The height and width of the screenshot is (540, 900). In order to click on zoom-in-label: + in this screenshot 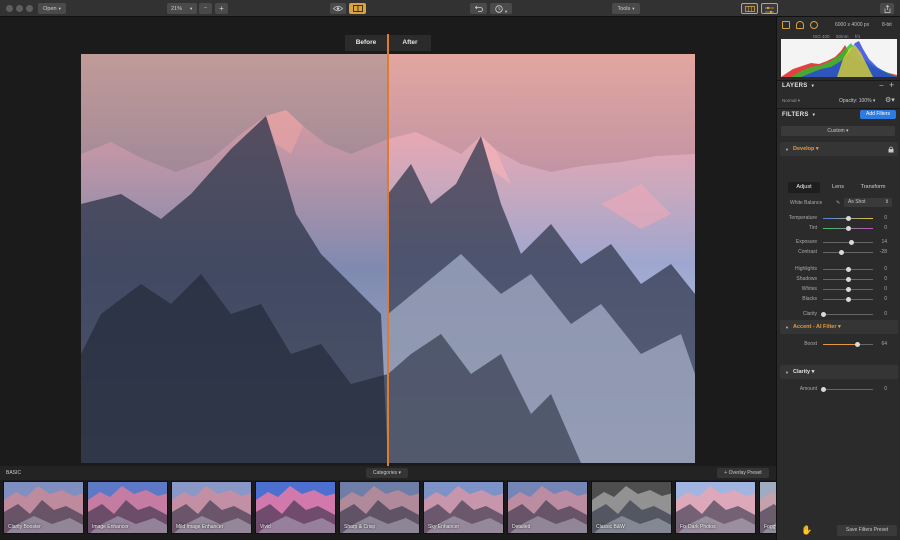, I will do `click(221, 8)`.